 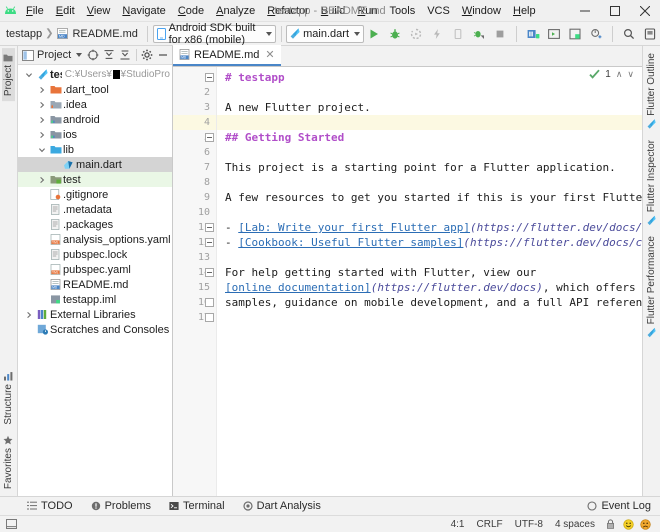 I want to click on menu-build: Build, so click(x=333, y=11).